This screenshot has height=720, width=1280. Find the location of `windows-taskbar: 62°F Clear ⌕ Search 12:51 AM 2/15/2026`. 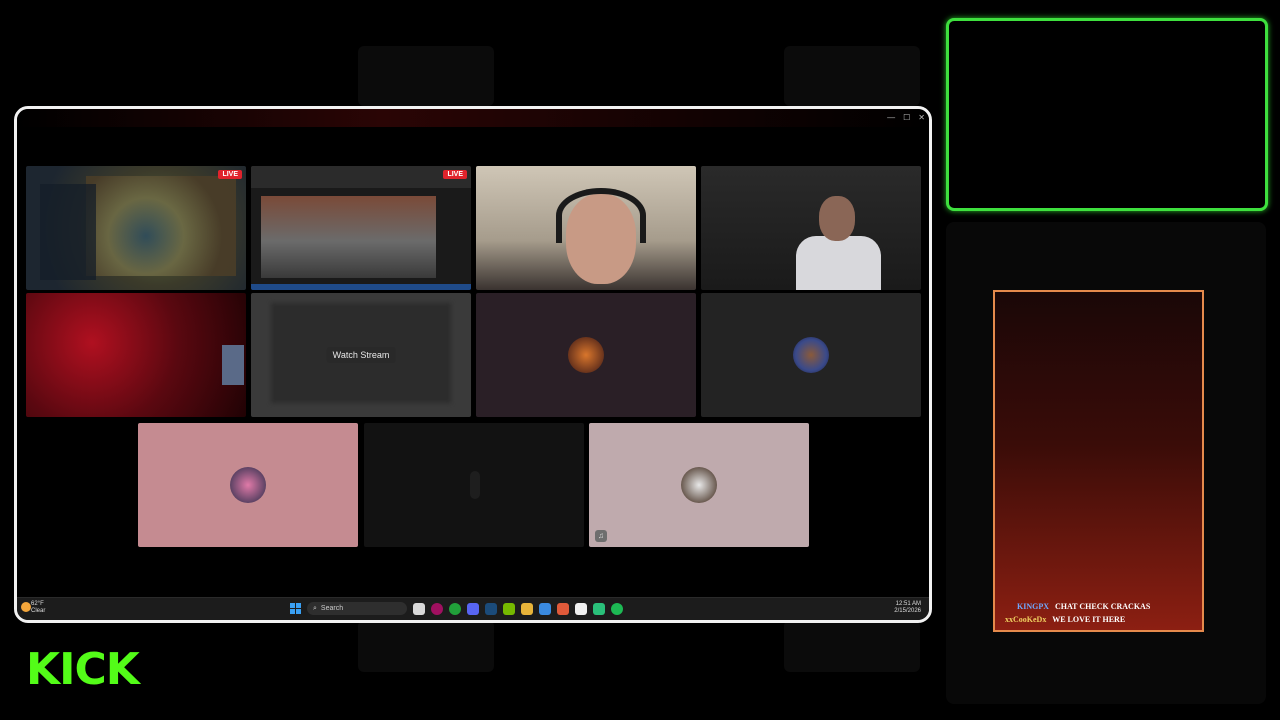

windows-taskbar: 62°F Clear ⌕ Search 12:51 AM 2/15/2026 is located at coordinates (473, 608).